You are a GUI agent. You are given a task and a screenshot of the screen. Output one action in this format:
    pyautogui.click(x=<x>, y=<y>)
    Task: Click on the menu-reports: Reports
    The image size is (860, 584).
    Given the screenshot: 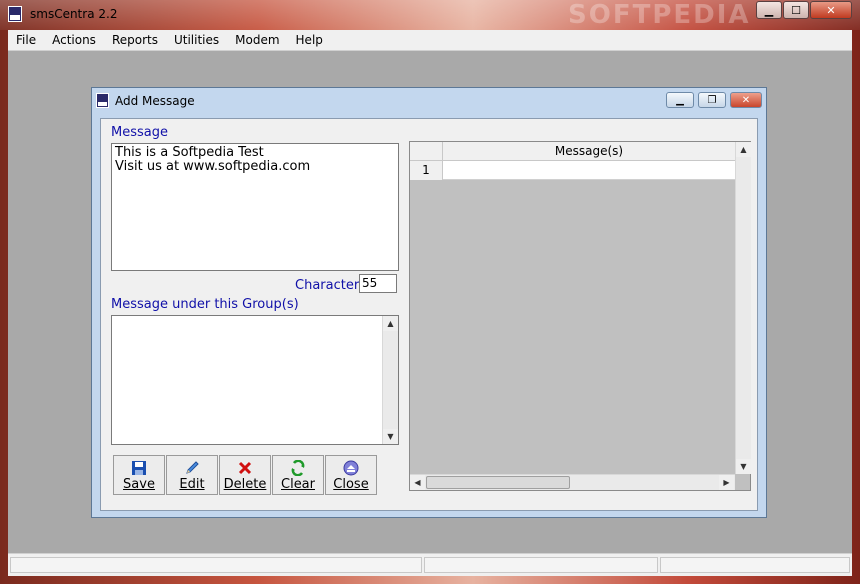 What is the action you would take?
    pyautogui.click(x=135, y=40)
    